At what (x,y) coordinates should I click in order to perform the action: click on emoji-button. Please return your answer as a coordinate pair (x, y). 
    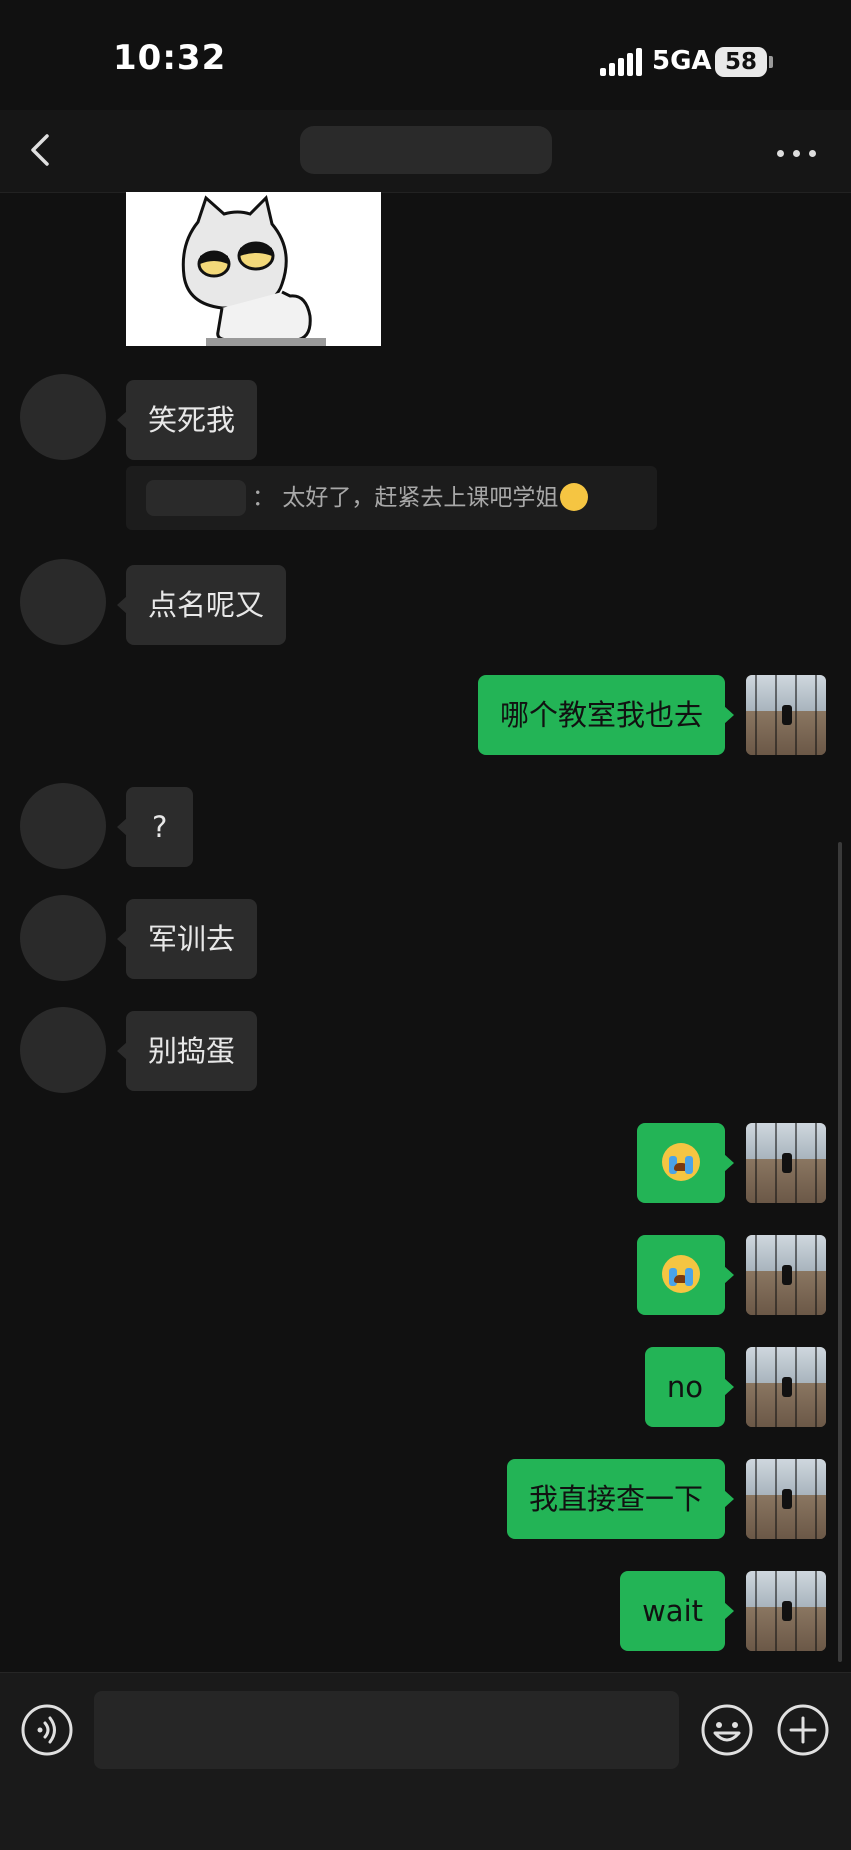
    Looking at the image, I should click on (727, 1730).